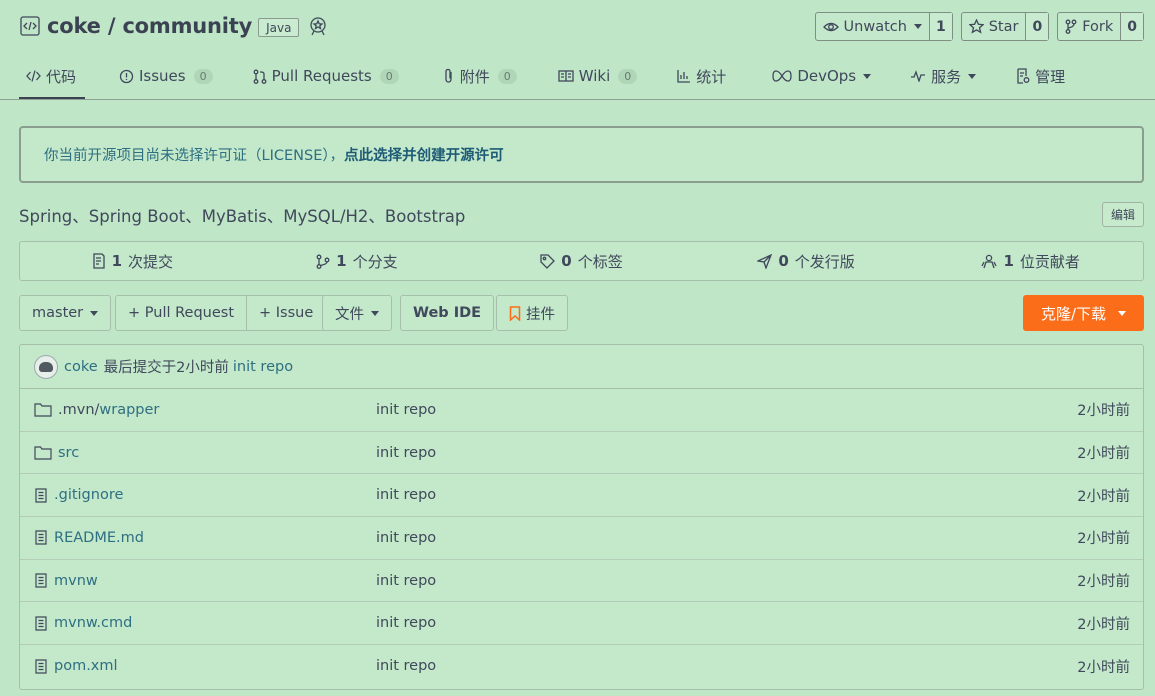 The width and height of the screenshot is (1155, 696). Describe the element at coordinates (46, 366) in the screenshot. I see `avatar` at that location.